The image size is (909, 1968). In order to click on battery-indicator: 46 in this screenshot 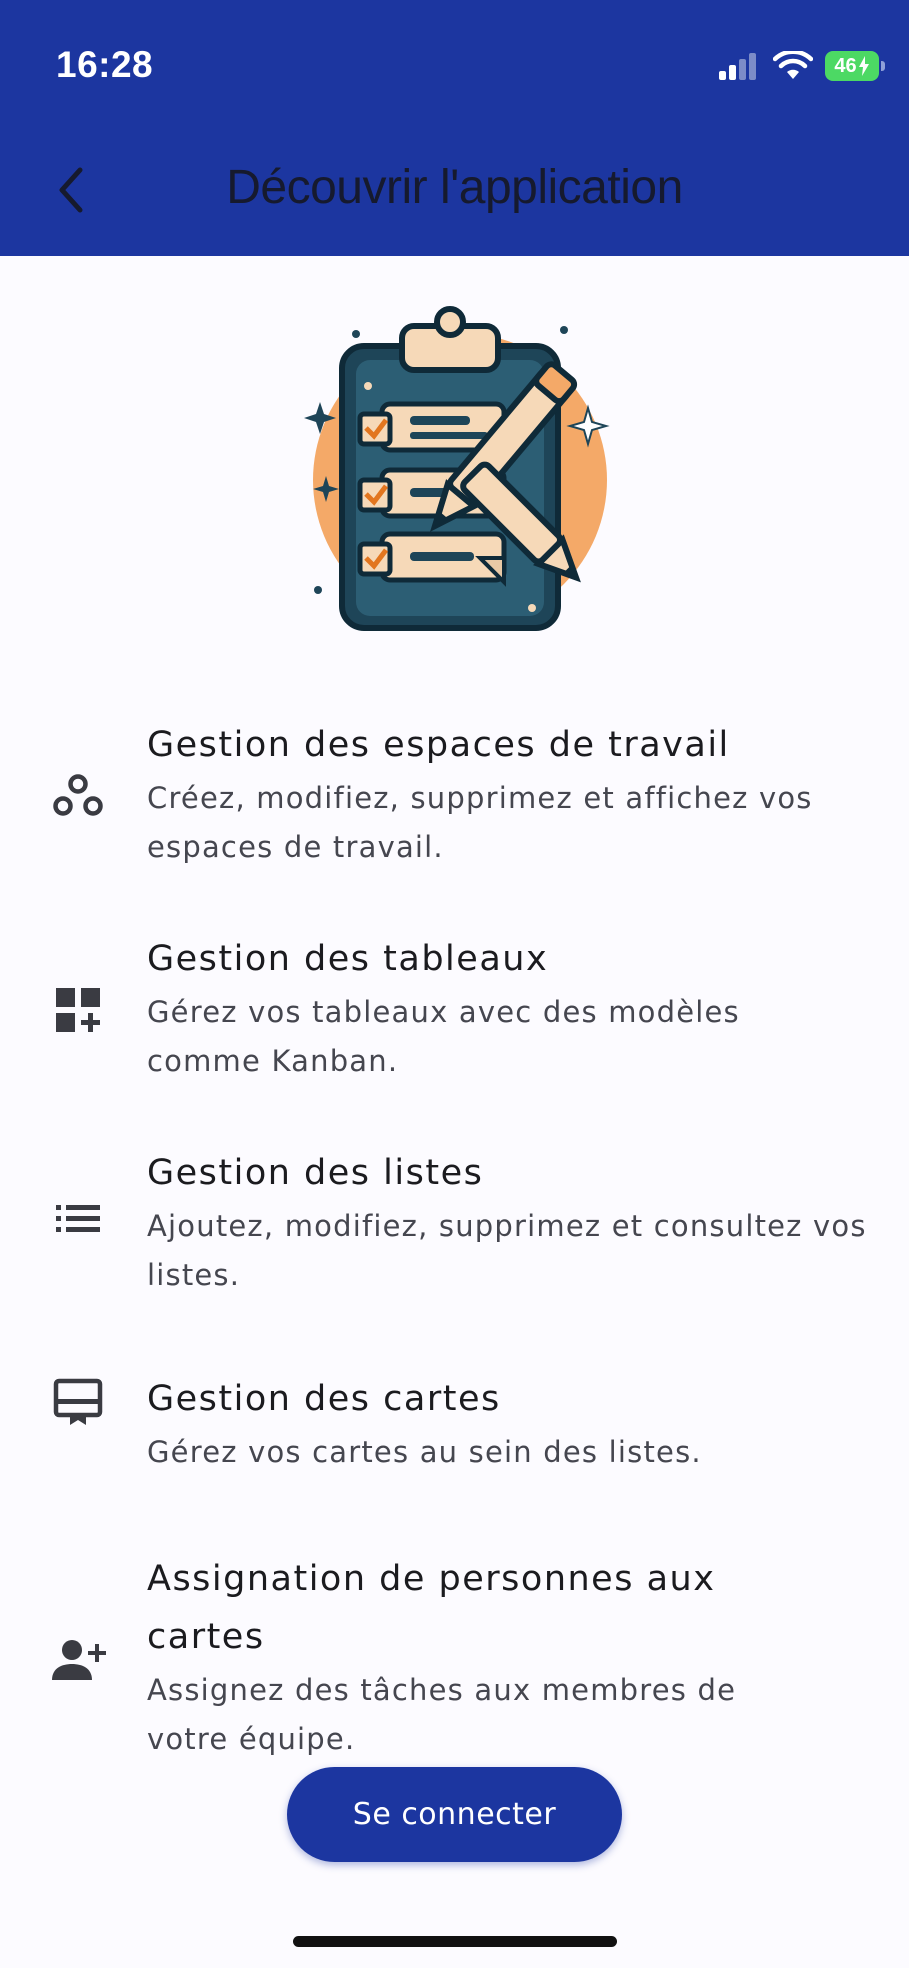, I will do `click(855, 66)`.